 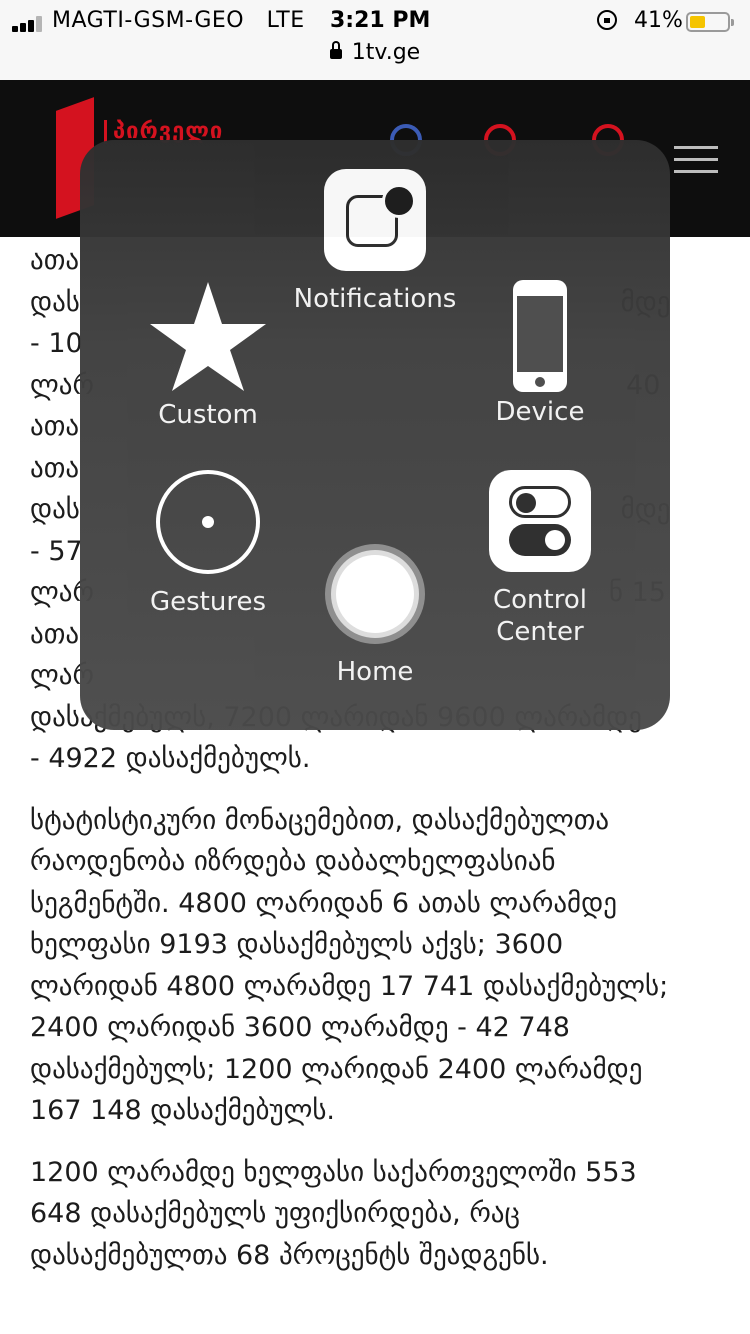 I want to click on iphone-icon, so click(x=540, y=336).